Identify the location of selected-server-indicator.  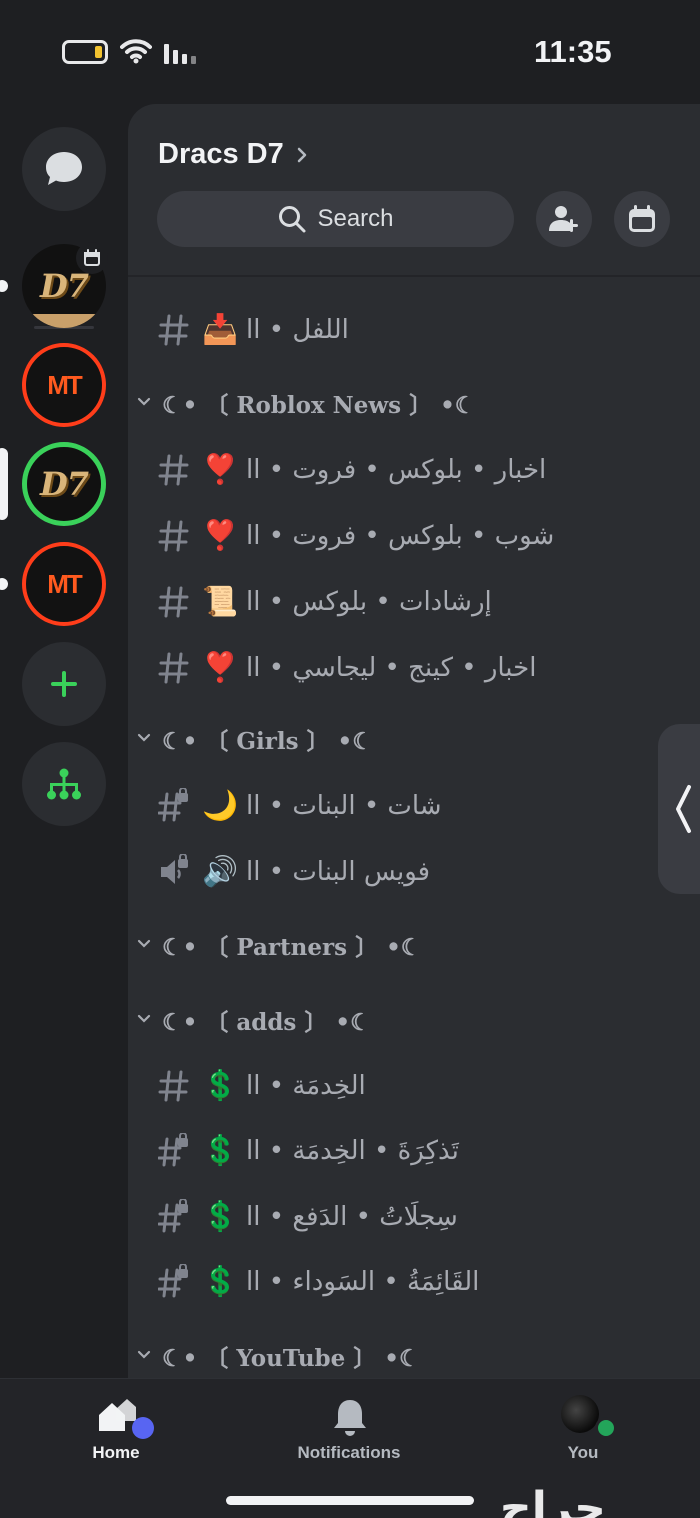
(4, 484).